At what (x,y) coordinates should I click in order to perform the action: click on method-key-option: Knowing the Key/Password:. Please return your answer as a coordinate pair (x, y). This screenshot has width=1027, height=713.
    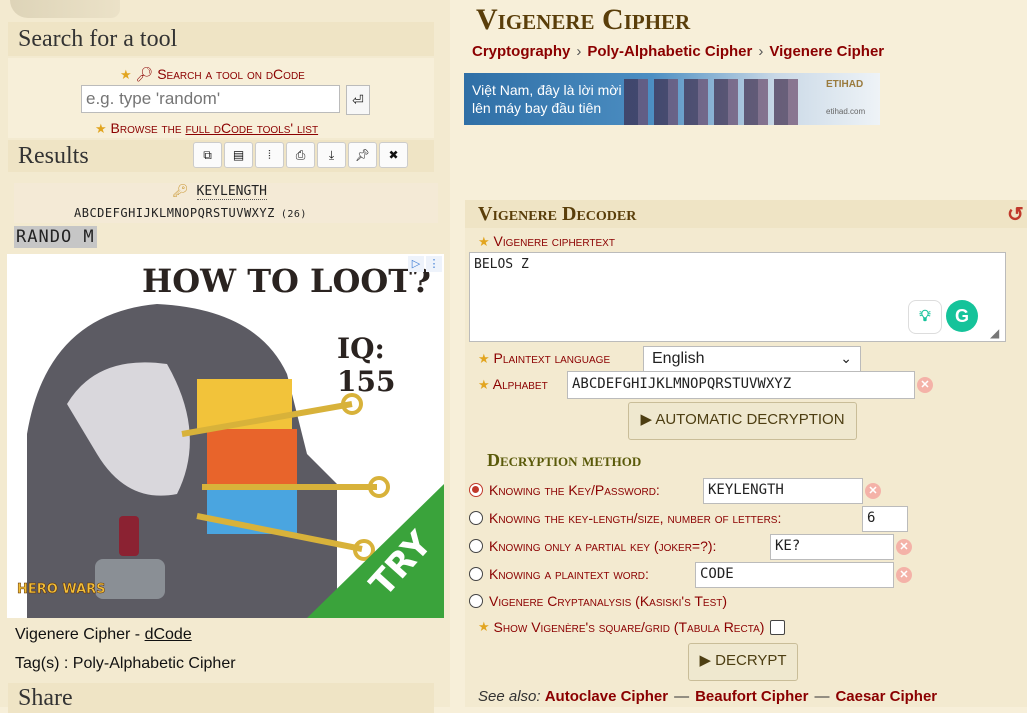
    Looking at the image, I should click on (564, 490).